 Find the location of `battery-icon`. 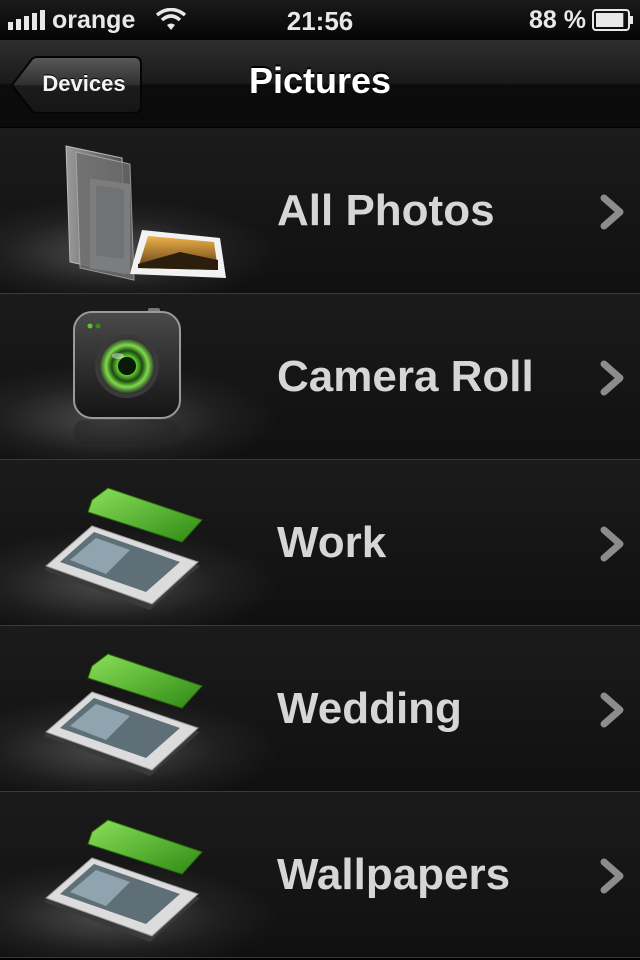

battery-icon is located at coordinates (612, 20).